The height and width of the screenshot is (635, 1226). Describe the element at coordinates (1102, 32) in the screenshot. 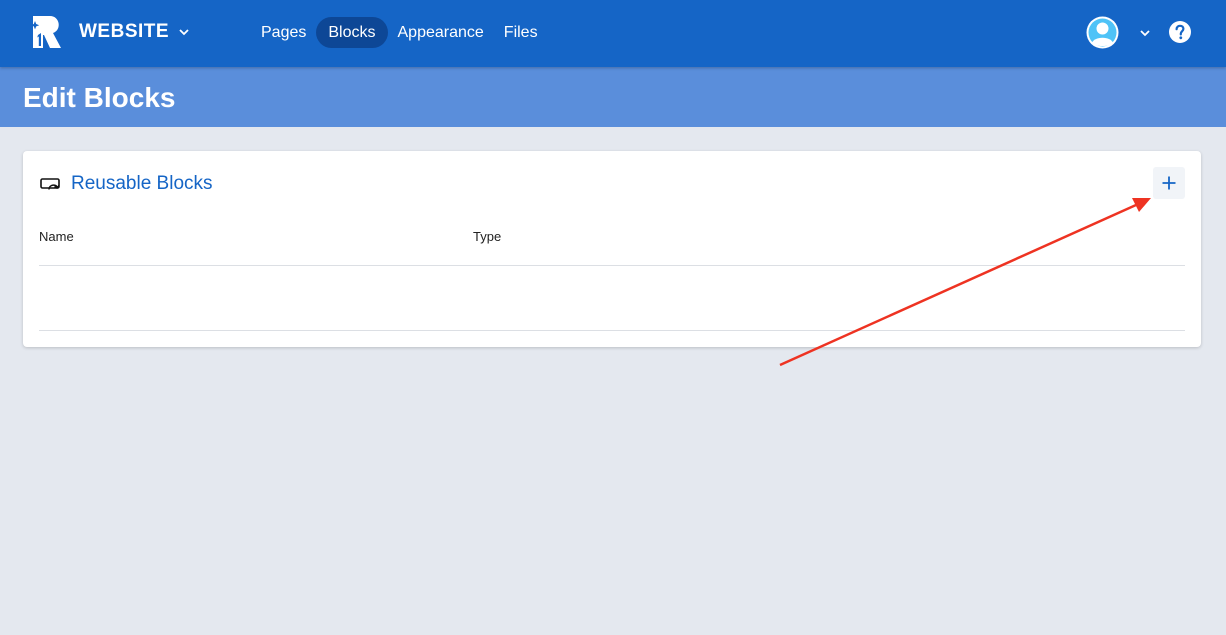

I see `user-avatar-icon` at that location.